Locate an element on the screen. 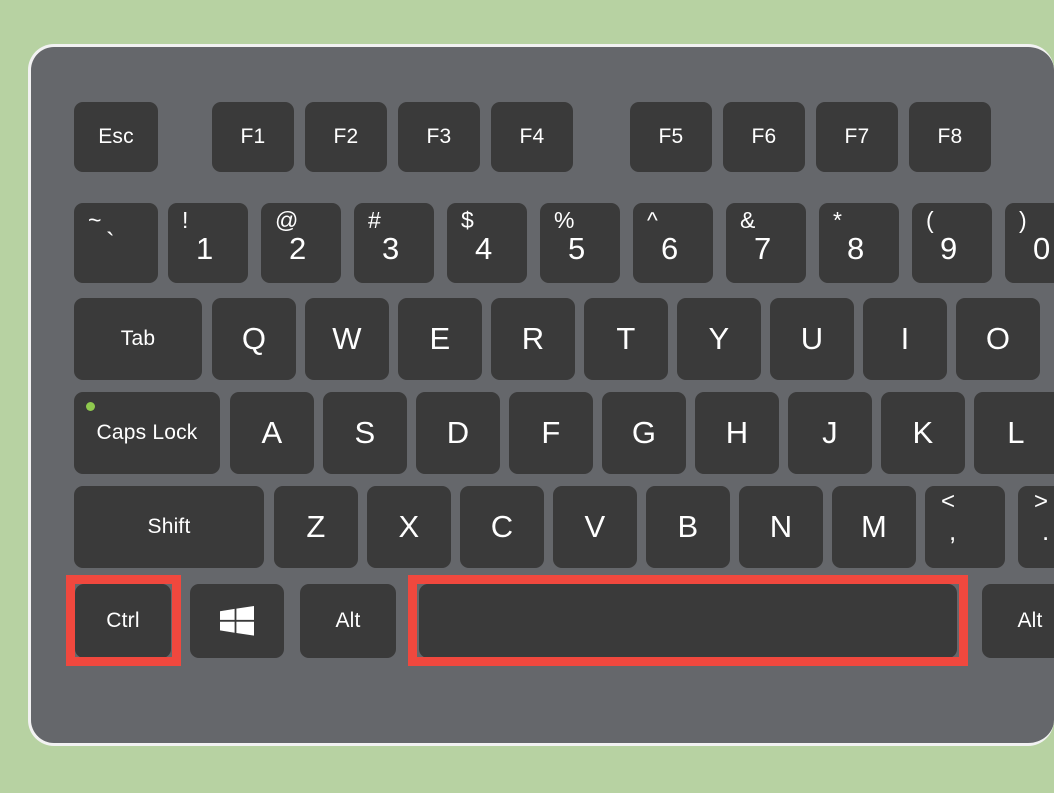  key-f1-label: F1 is located at coordinates (253, 136).